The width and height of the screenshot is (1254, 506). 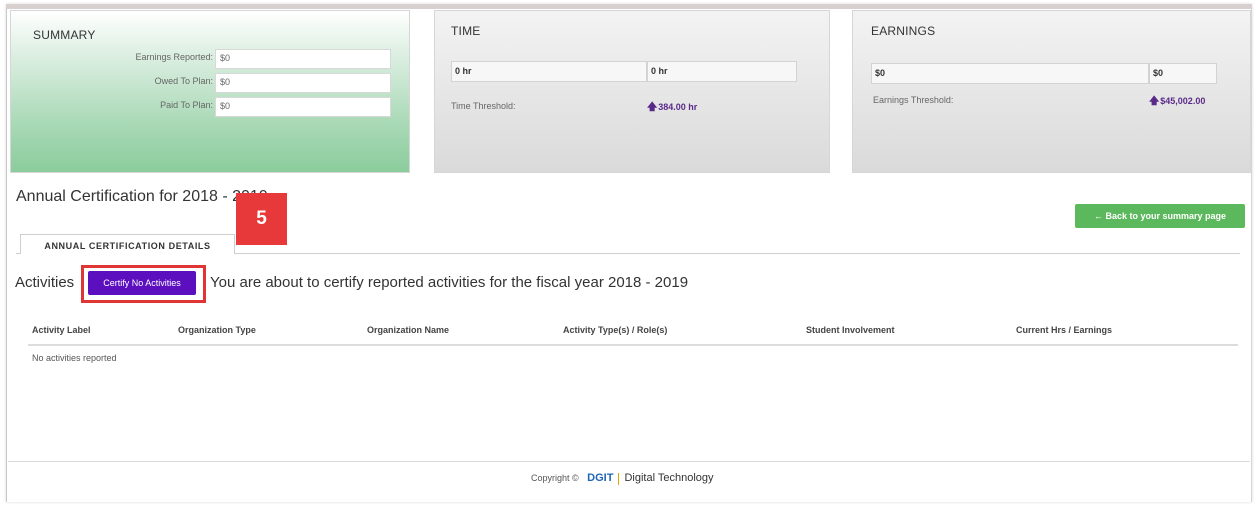 What do you see at coordinates (183, 81) in the screenshot?
I see `summary-row-label: Owed To Plan:` at bounding box center [183, 81].